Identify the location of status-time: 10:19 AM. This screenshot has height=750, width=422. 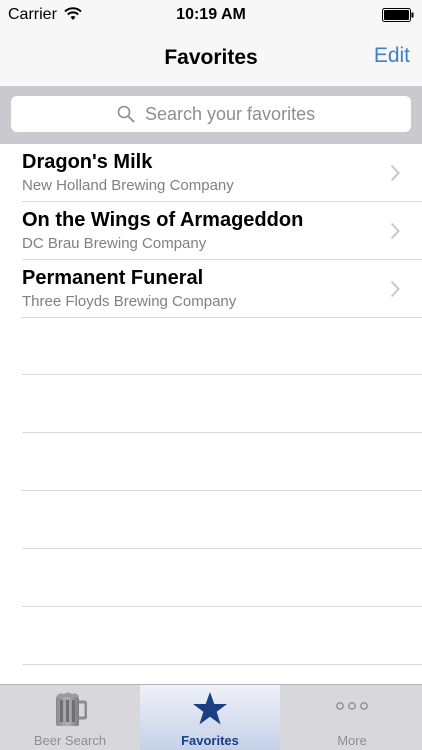
(211, 14).